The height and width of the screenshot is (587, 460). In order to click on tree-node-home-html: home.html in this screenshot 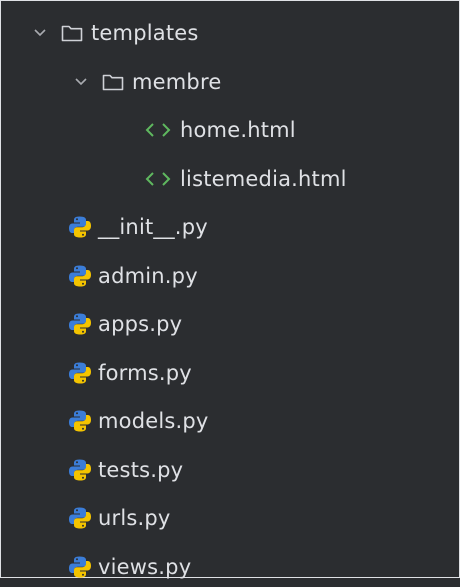, I will do `click(230, 130)`.